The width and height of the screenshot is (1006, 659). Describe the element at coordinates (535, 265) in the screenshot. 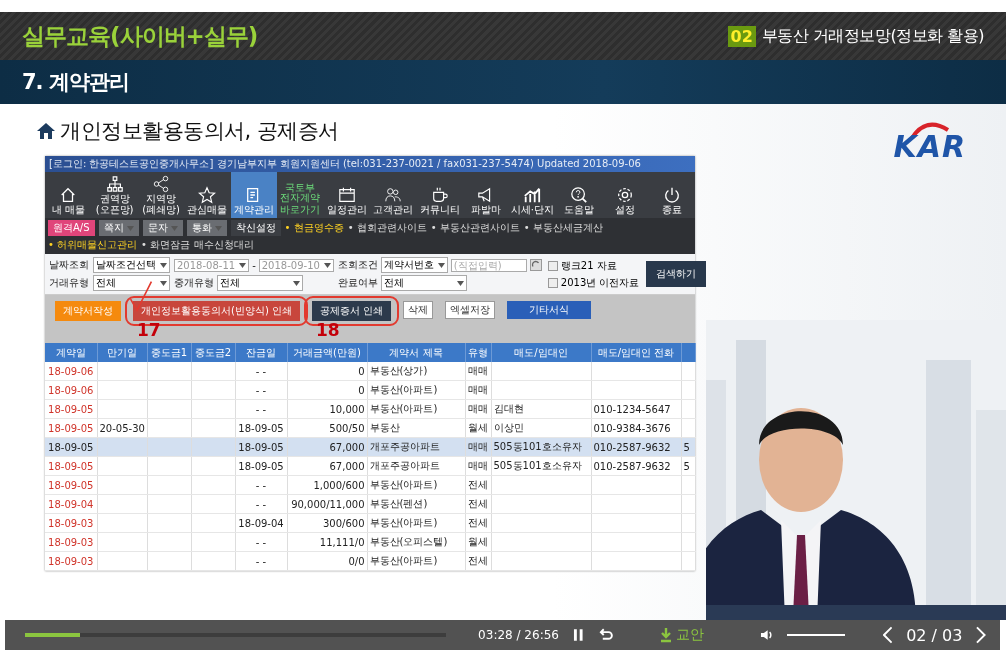

I see `refresh-icon` at that location.